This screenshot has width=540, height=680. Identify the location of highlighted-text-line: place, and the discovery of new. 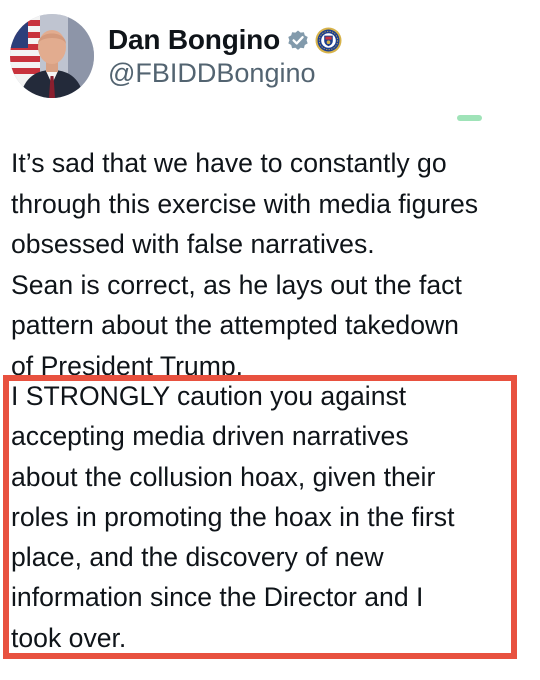
(197, 557).